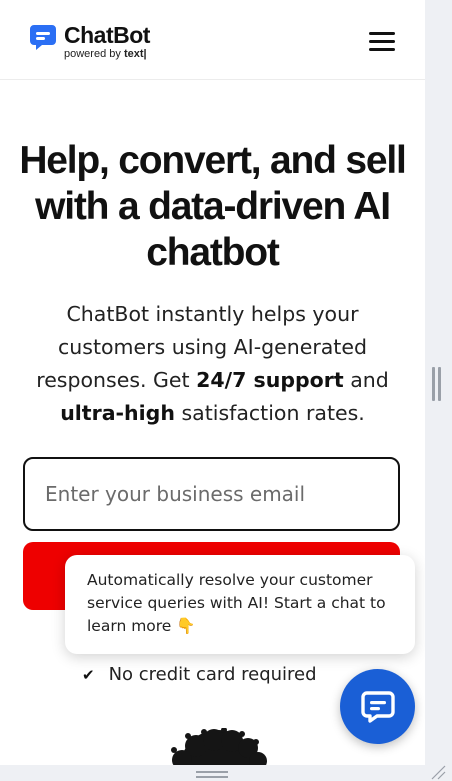 The height and width of the screenshot is (781, 452). What do you see at coordinates (43, 37) in the screenshot?
I see `chat-bubble-logo-icon` at bounding box center [43, 37].